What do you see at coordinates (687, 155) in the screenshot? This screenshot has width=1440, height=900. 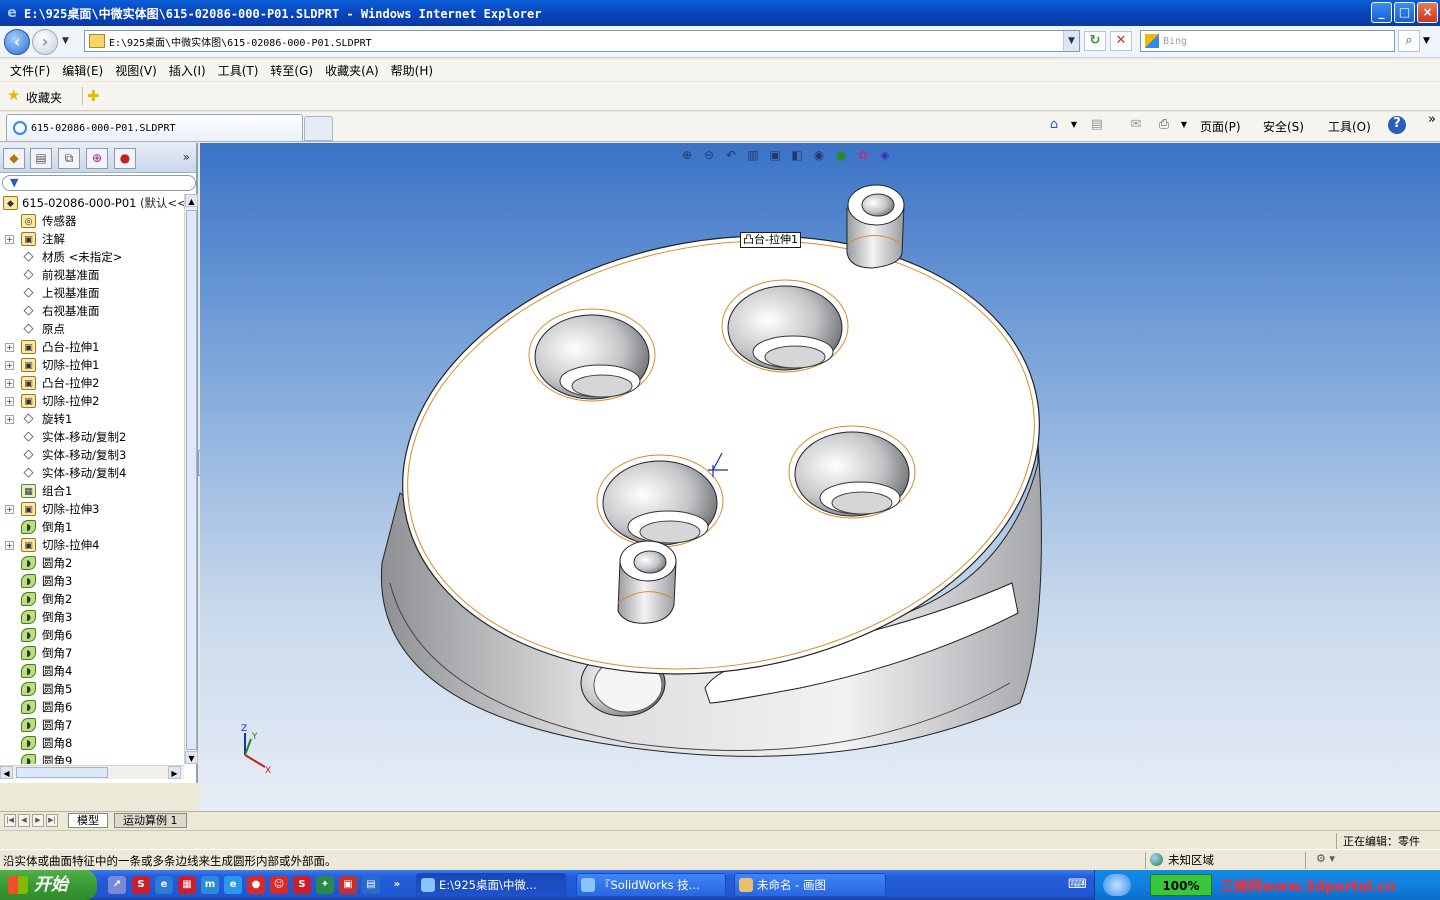 I see `zoom-to-fit-icon: ⊕` at bounding box center [687, 155].